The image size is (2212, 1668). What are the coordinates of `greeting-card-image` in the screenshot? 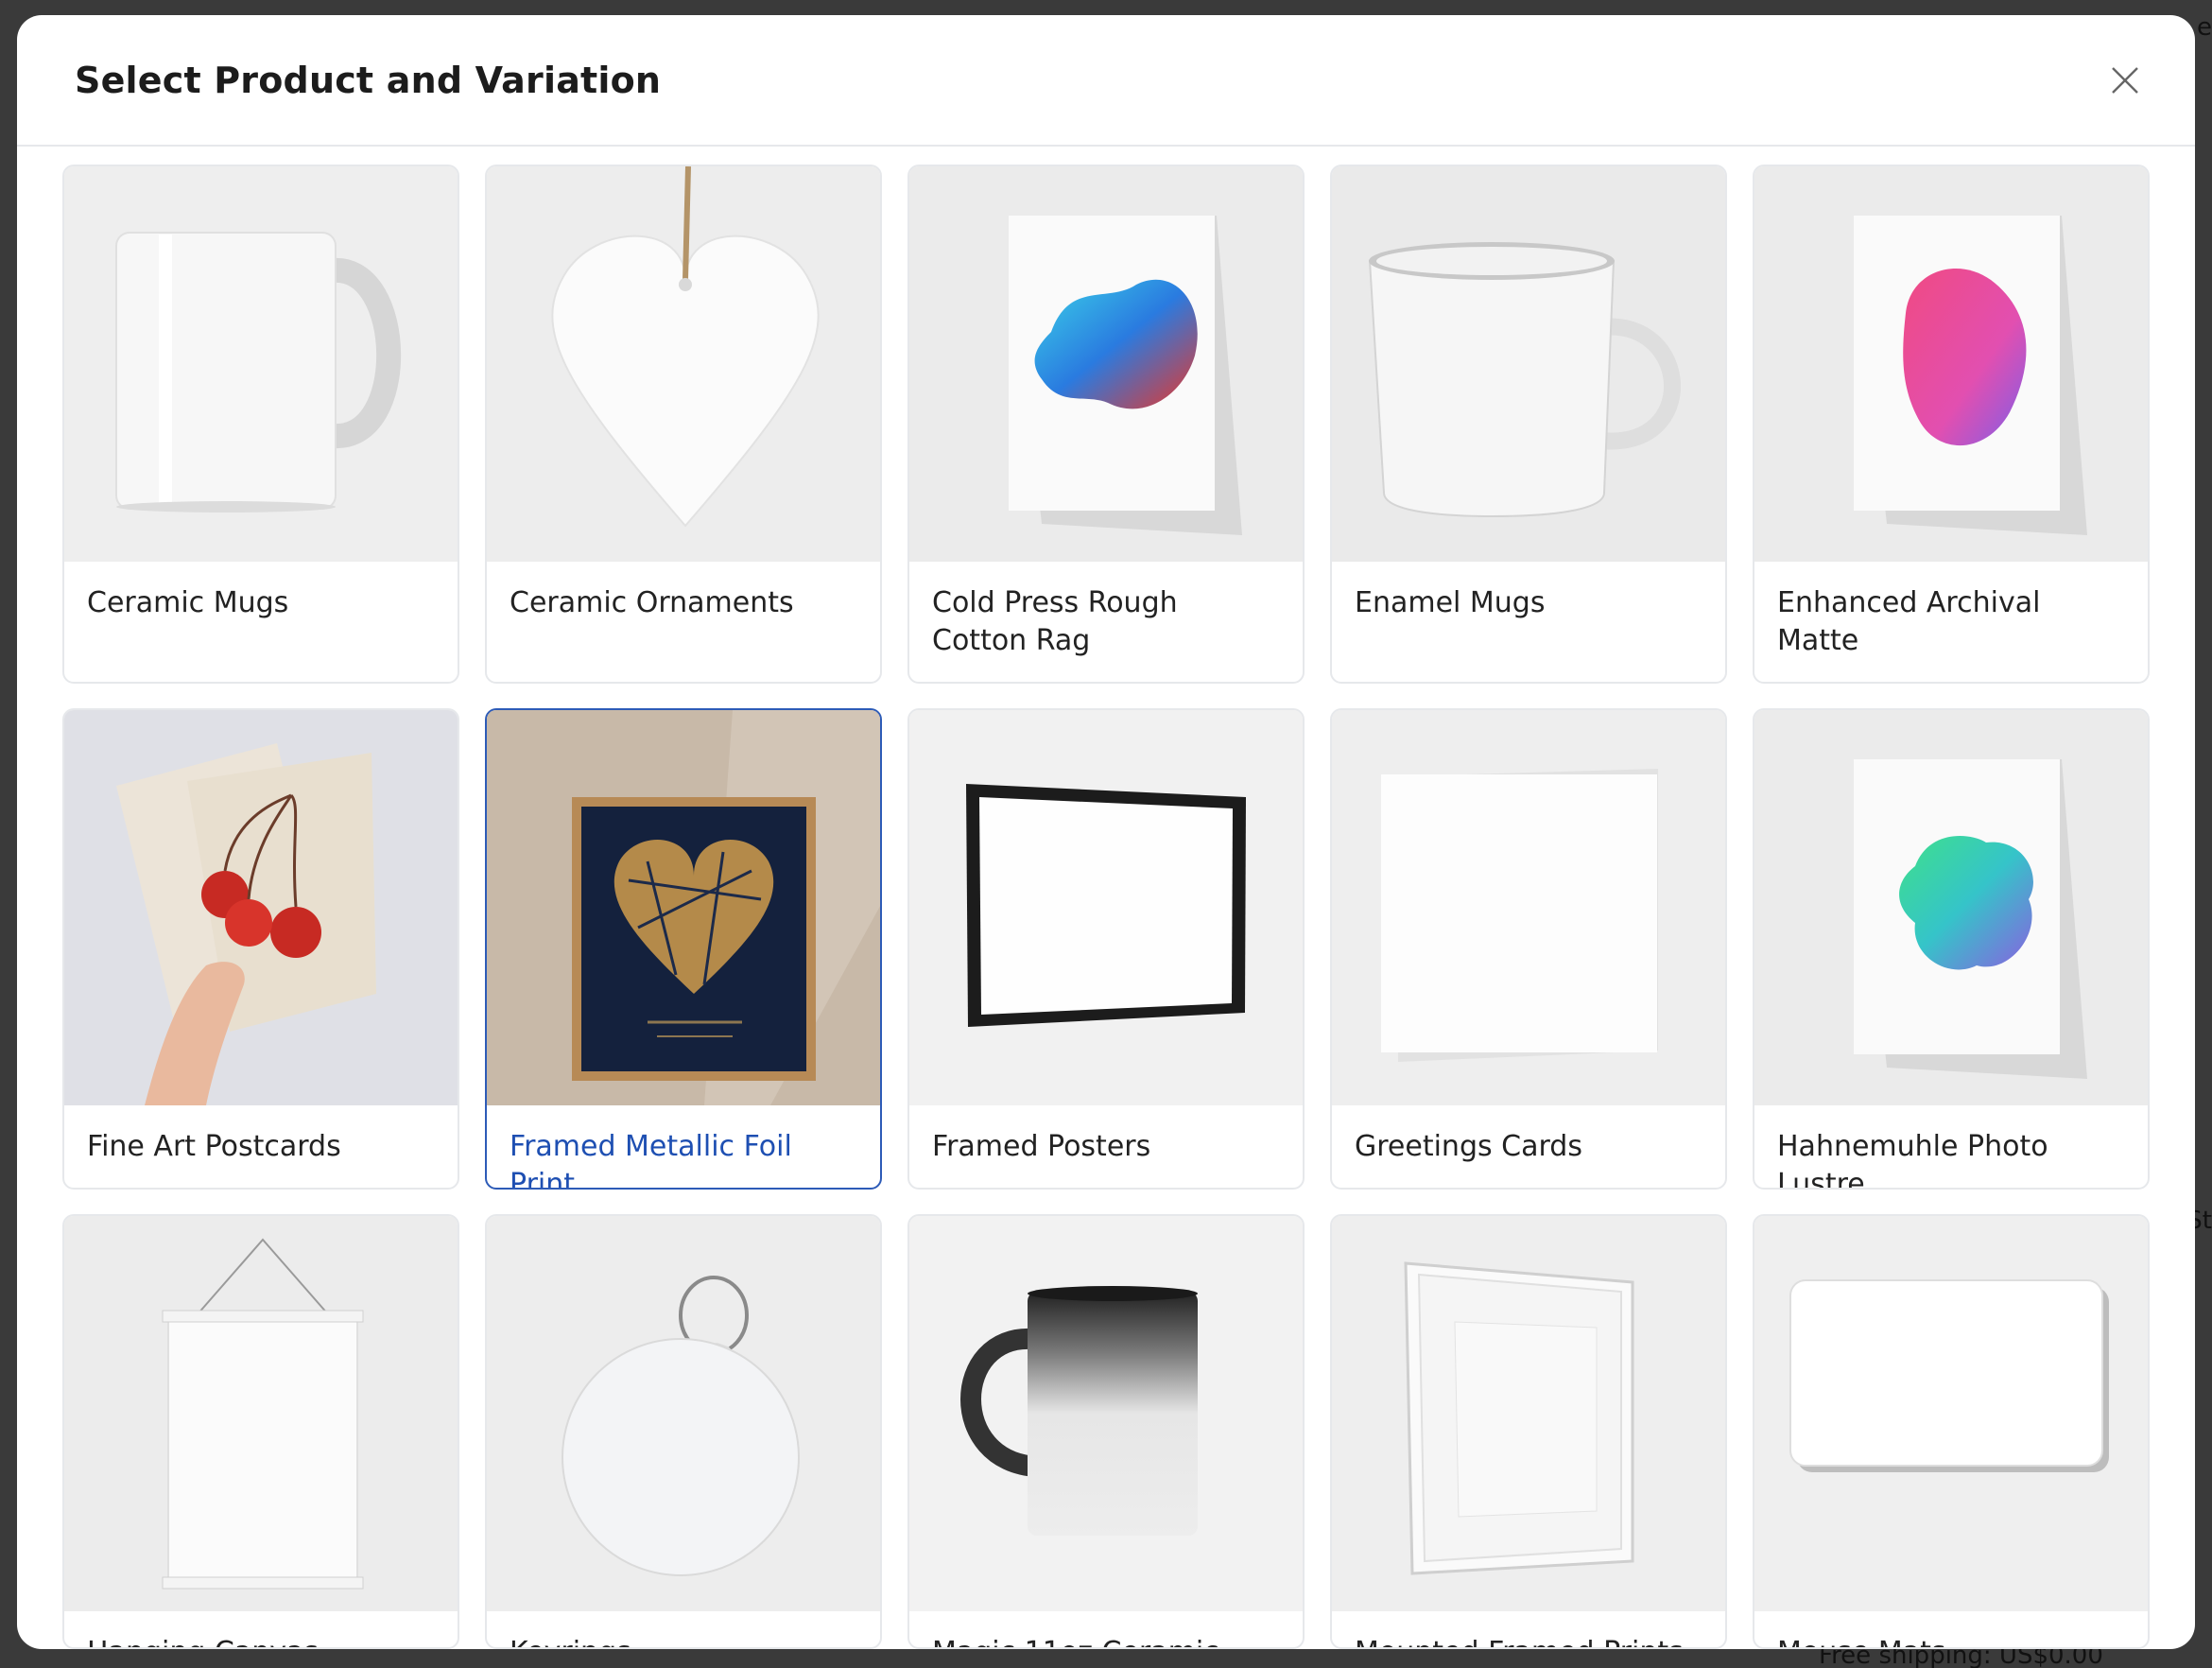 It's located at (1528, 908).